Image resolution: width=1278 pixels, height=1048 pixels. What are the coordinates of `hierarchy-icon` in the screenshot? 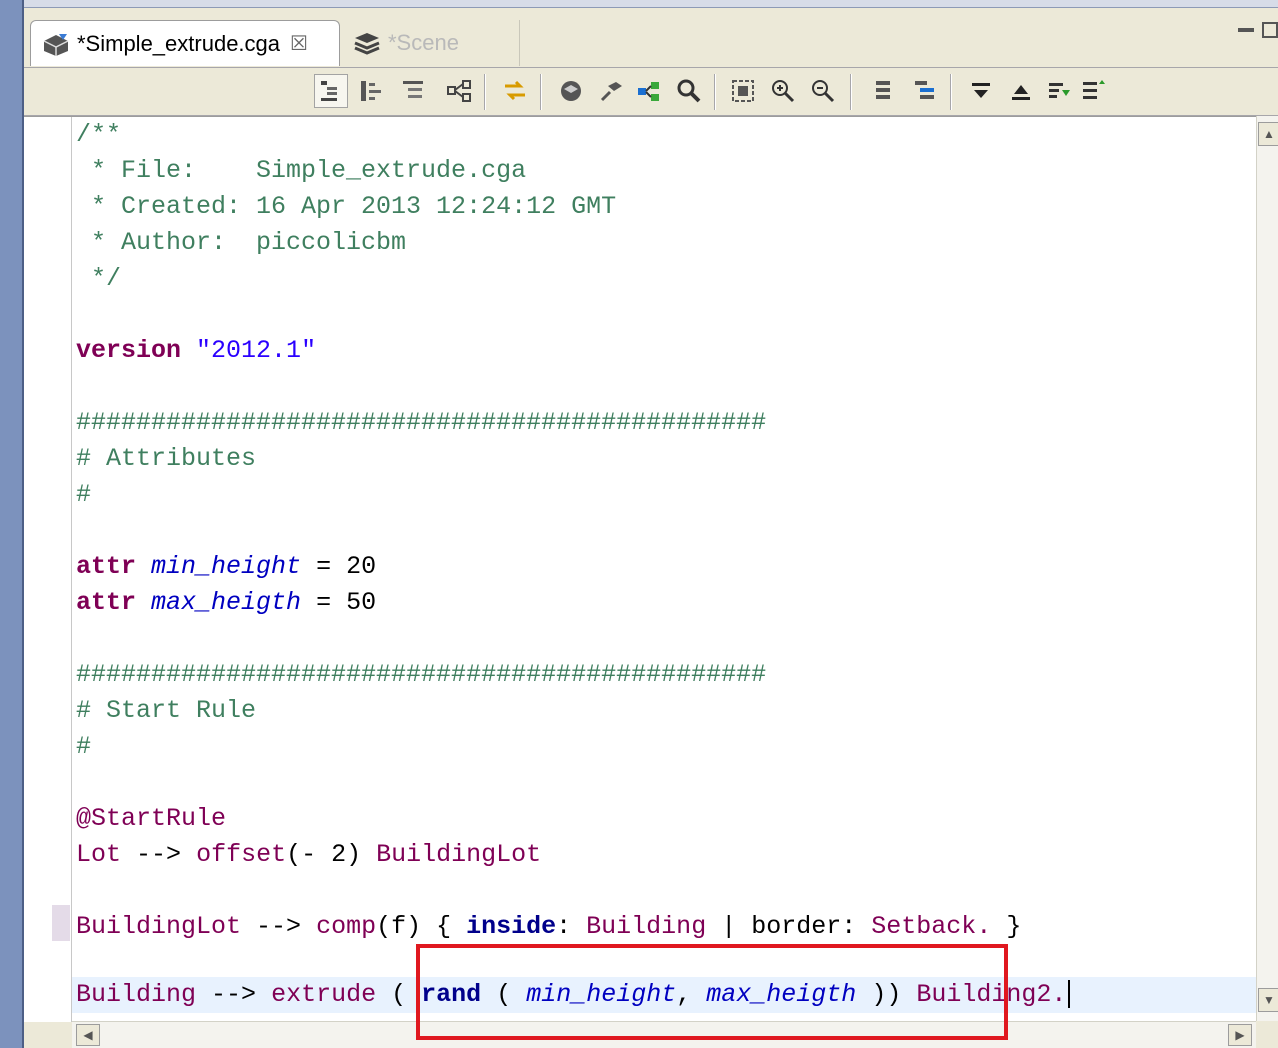 It's located at (371, 91).